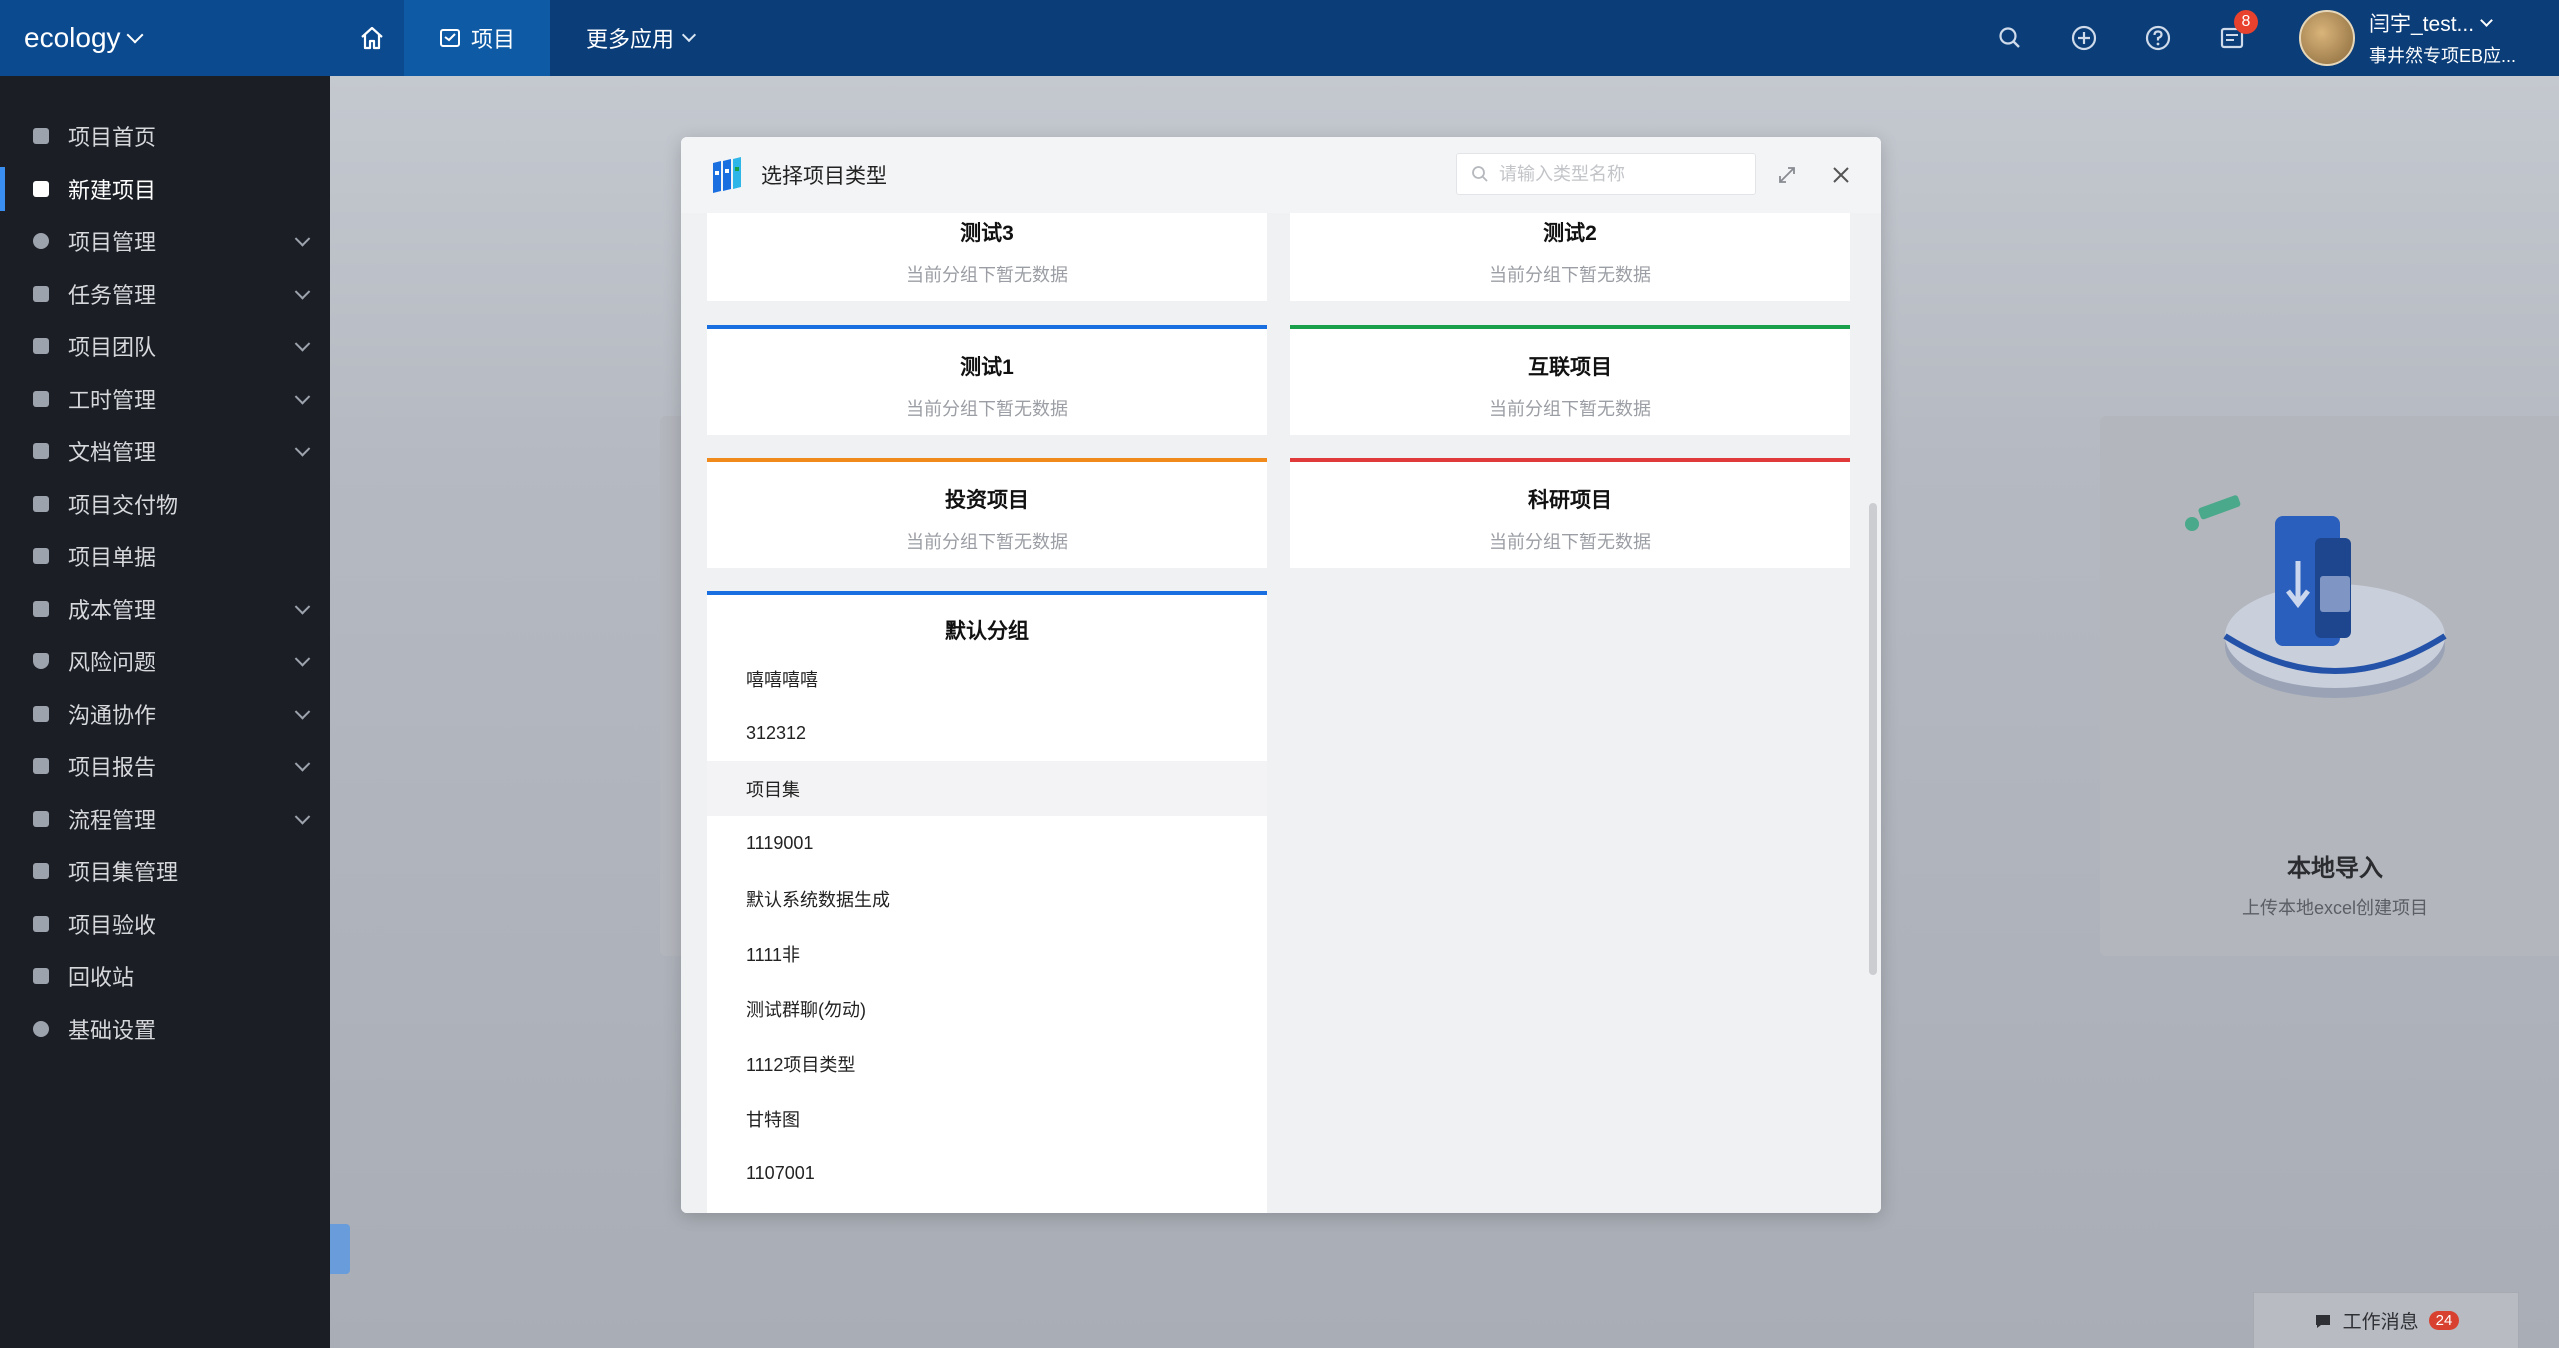  I want to click on sidebar-item-communication: 沟通协作, so click(165, 714).